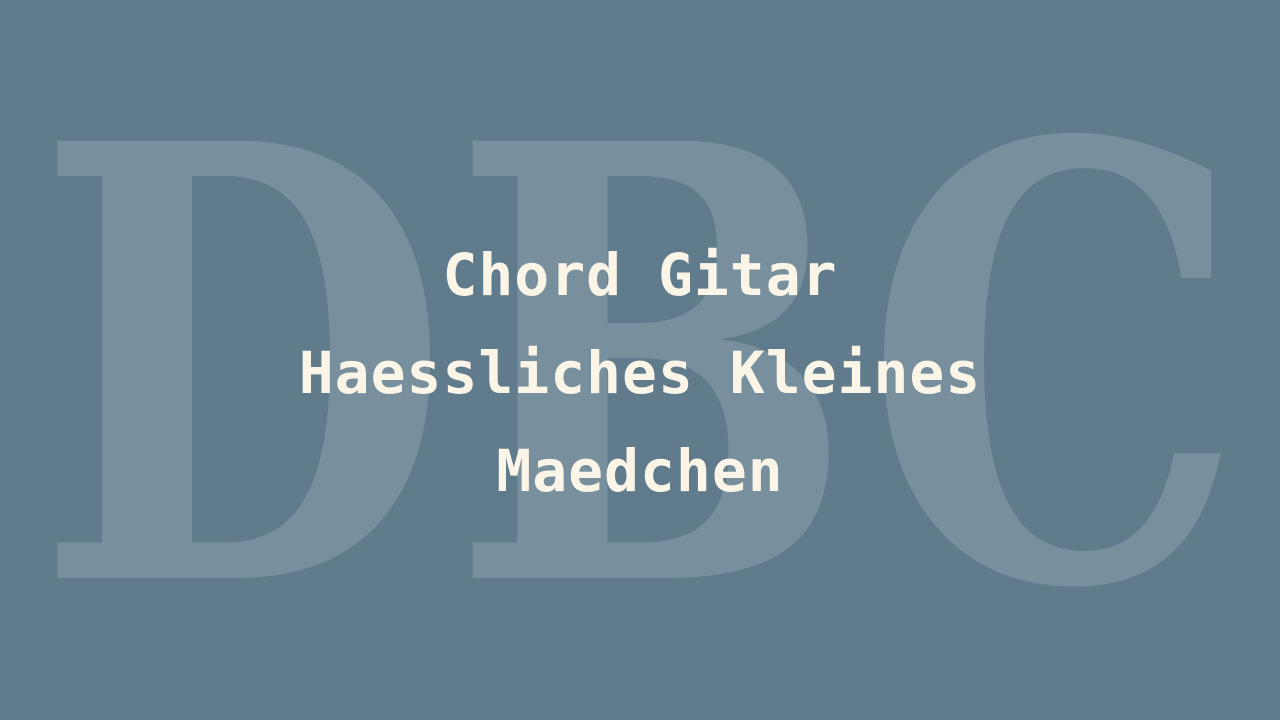 This screenshot has height=720, width=1280. I want to click on title-line-3: Maedchen, so click(640, 471).